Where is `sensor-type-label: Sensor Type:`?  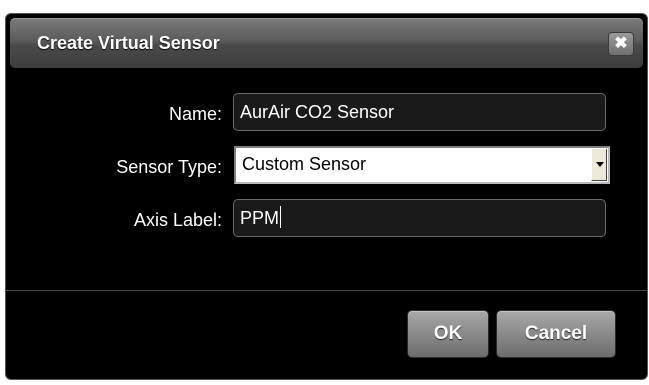 sensor-type-label: Sensor Type: is located at coordinates (169, 167).